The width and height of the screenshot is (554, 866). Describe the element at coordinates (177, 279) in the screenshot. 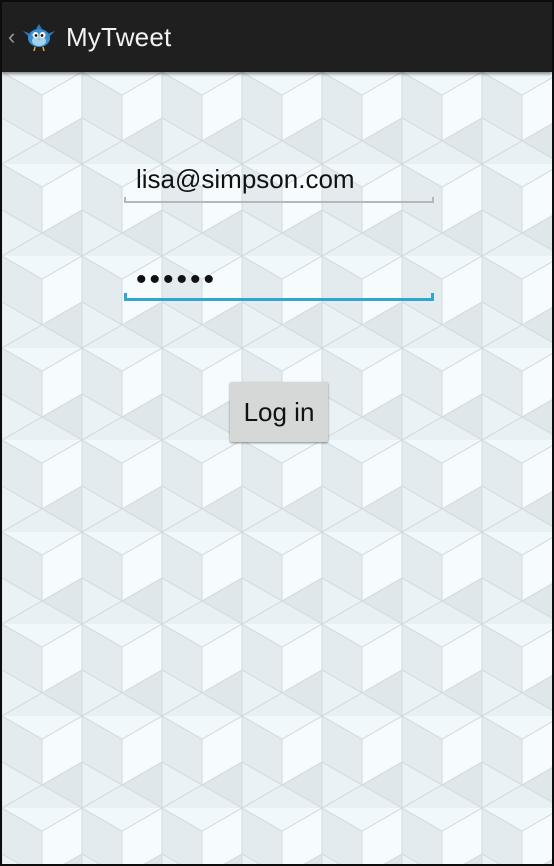

I see `password-value: ••••••` at that location.